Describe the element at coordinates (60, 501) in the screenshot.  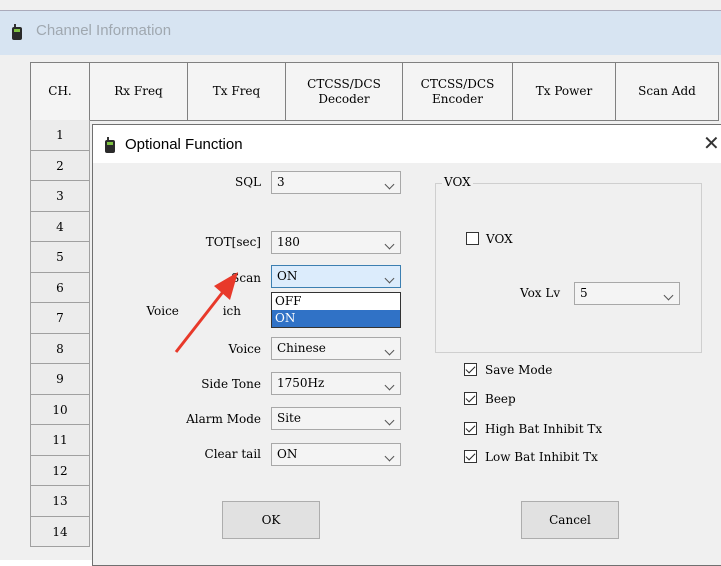
I see `row-number: 13` at that location.